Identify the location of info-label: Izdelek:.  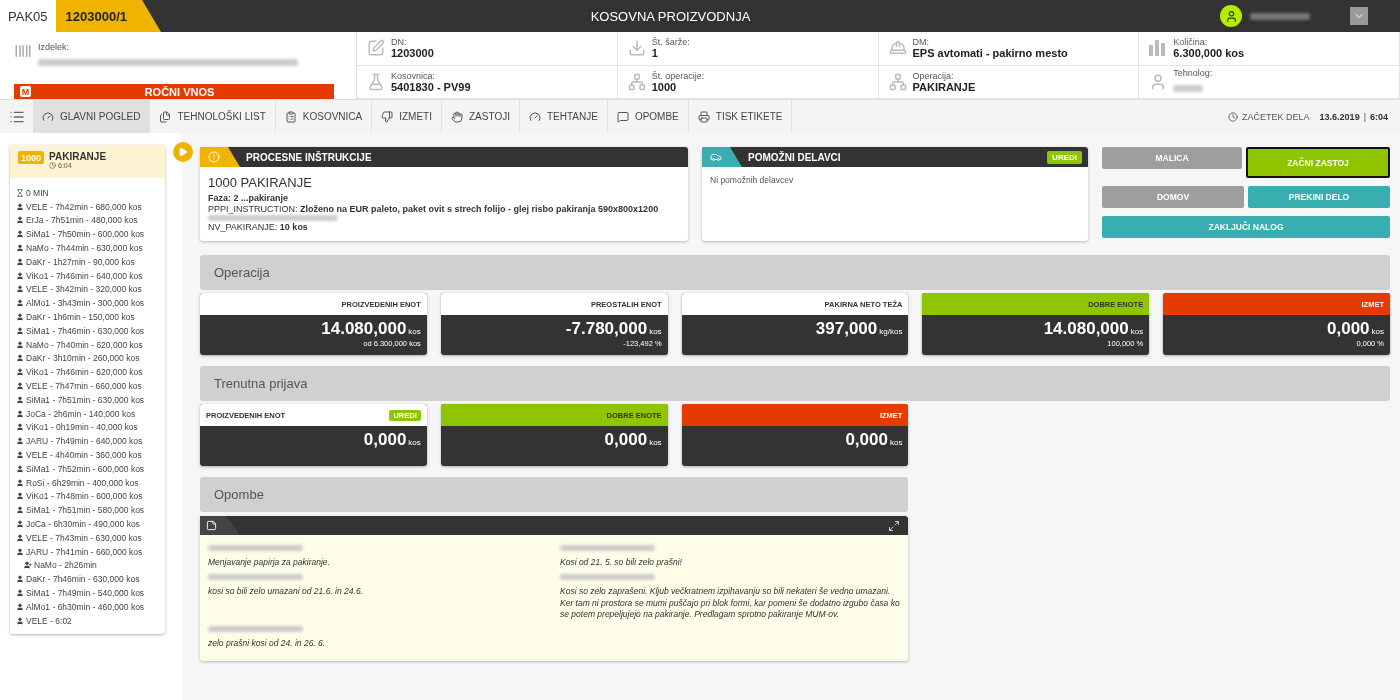
(54, 47).